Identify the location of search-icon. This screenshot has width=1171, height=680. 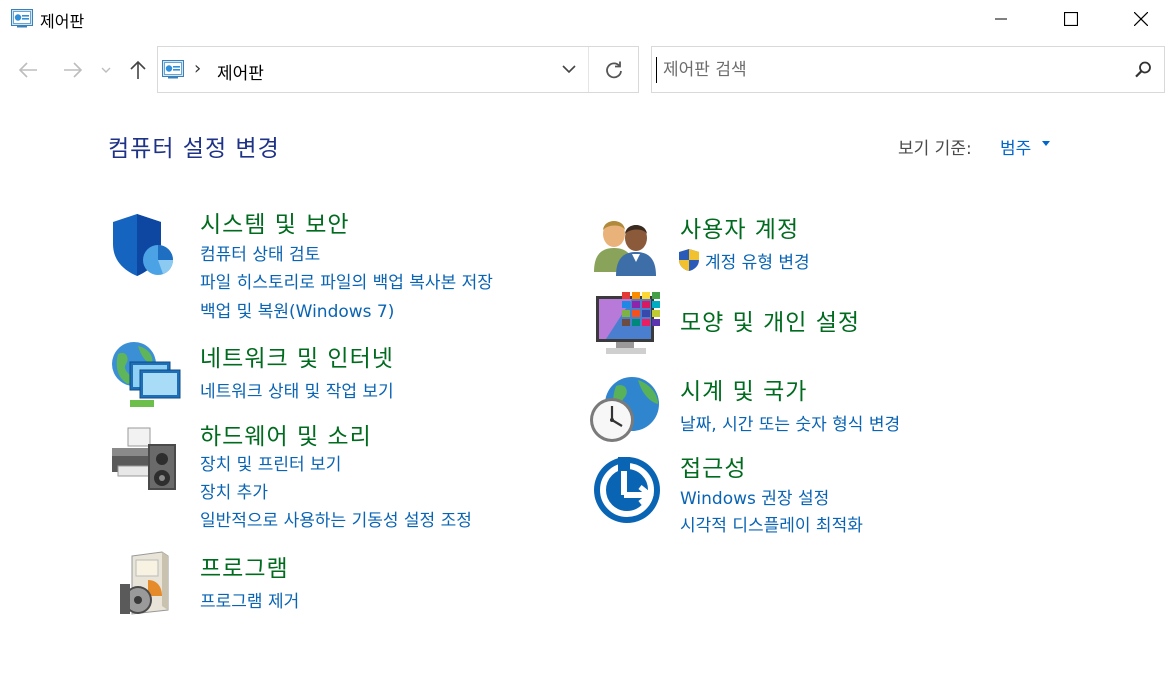
(1143, 70).